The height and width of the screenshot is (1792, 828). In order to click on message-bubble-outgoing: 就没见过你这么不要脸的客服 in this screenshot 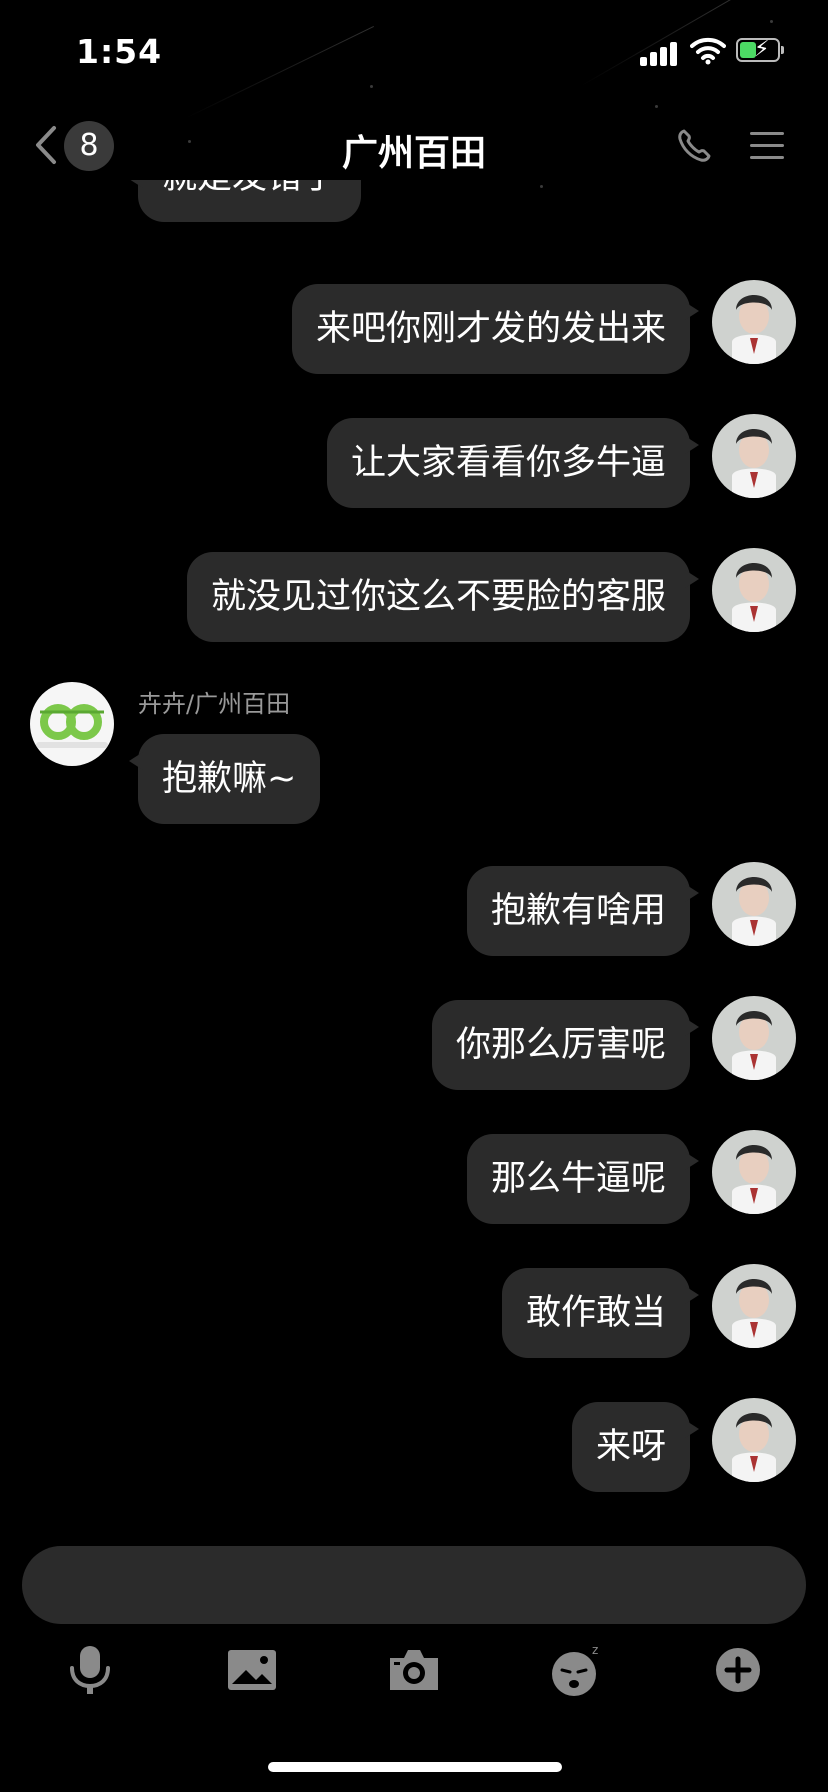, I will do `click(443, 597)`.